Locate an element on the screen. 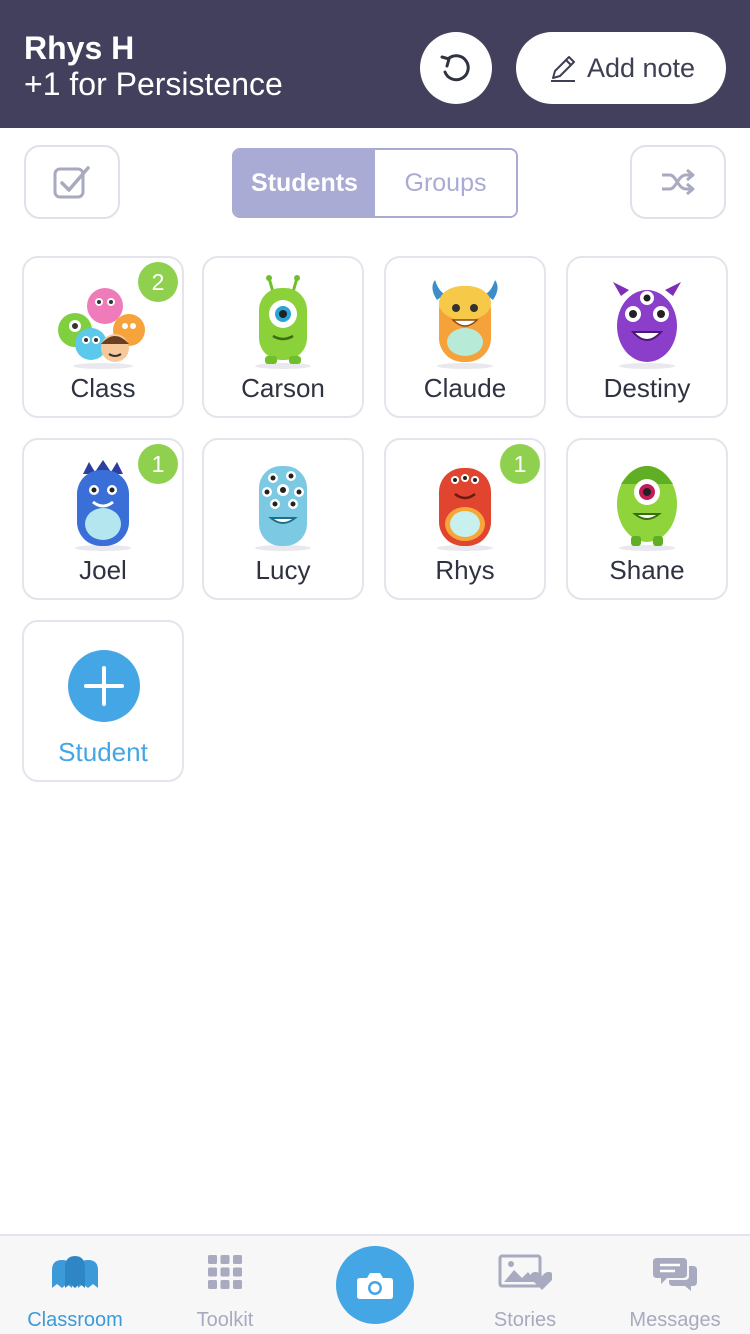 Image resolution: width=750 pixels, height=1334 pixels. camera-icon is located at coordinates (375, 1286).